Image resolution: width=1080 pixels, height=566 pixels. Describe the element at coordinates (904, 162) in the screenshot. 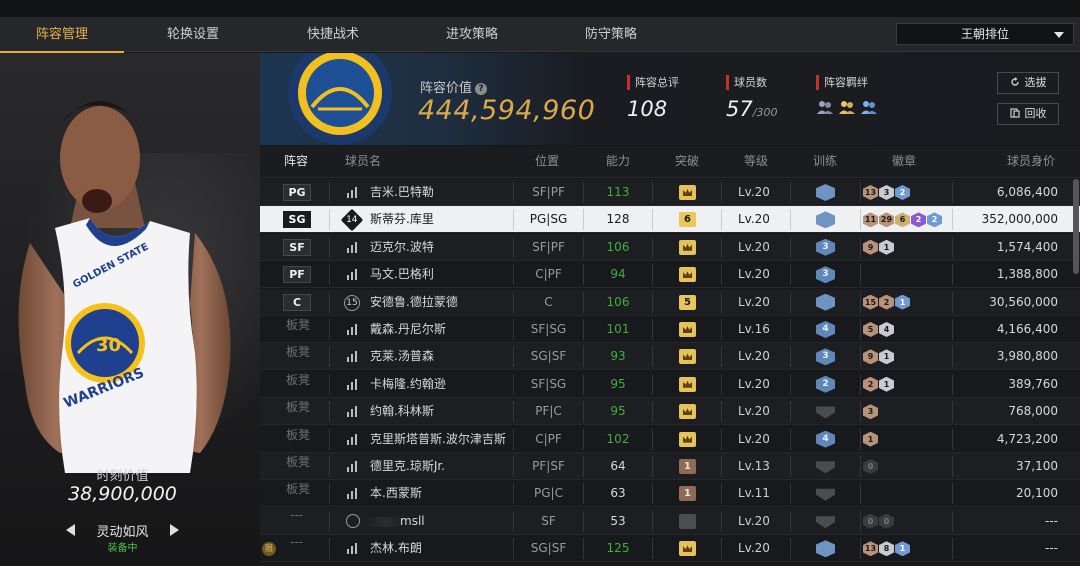

I see `col-badges: 徽章` at that location.